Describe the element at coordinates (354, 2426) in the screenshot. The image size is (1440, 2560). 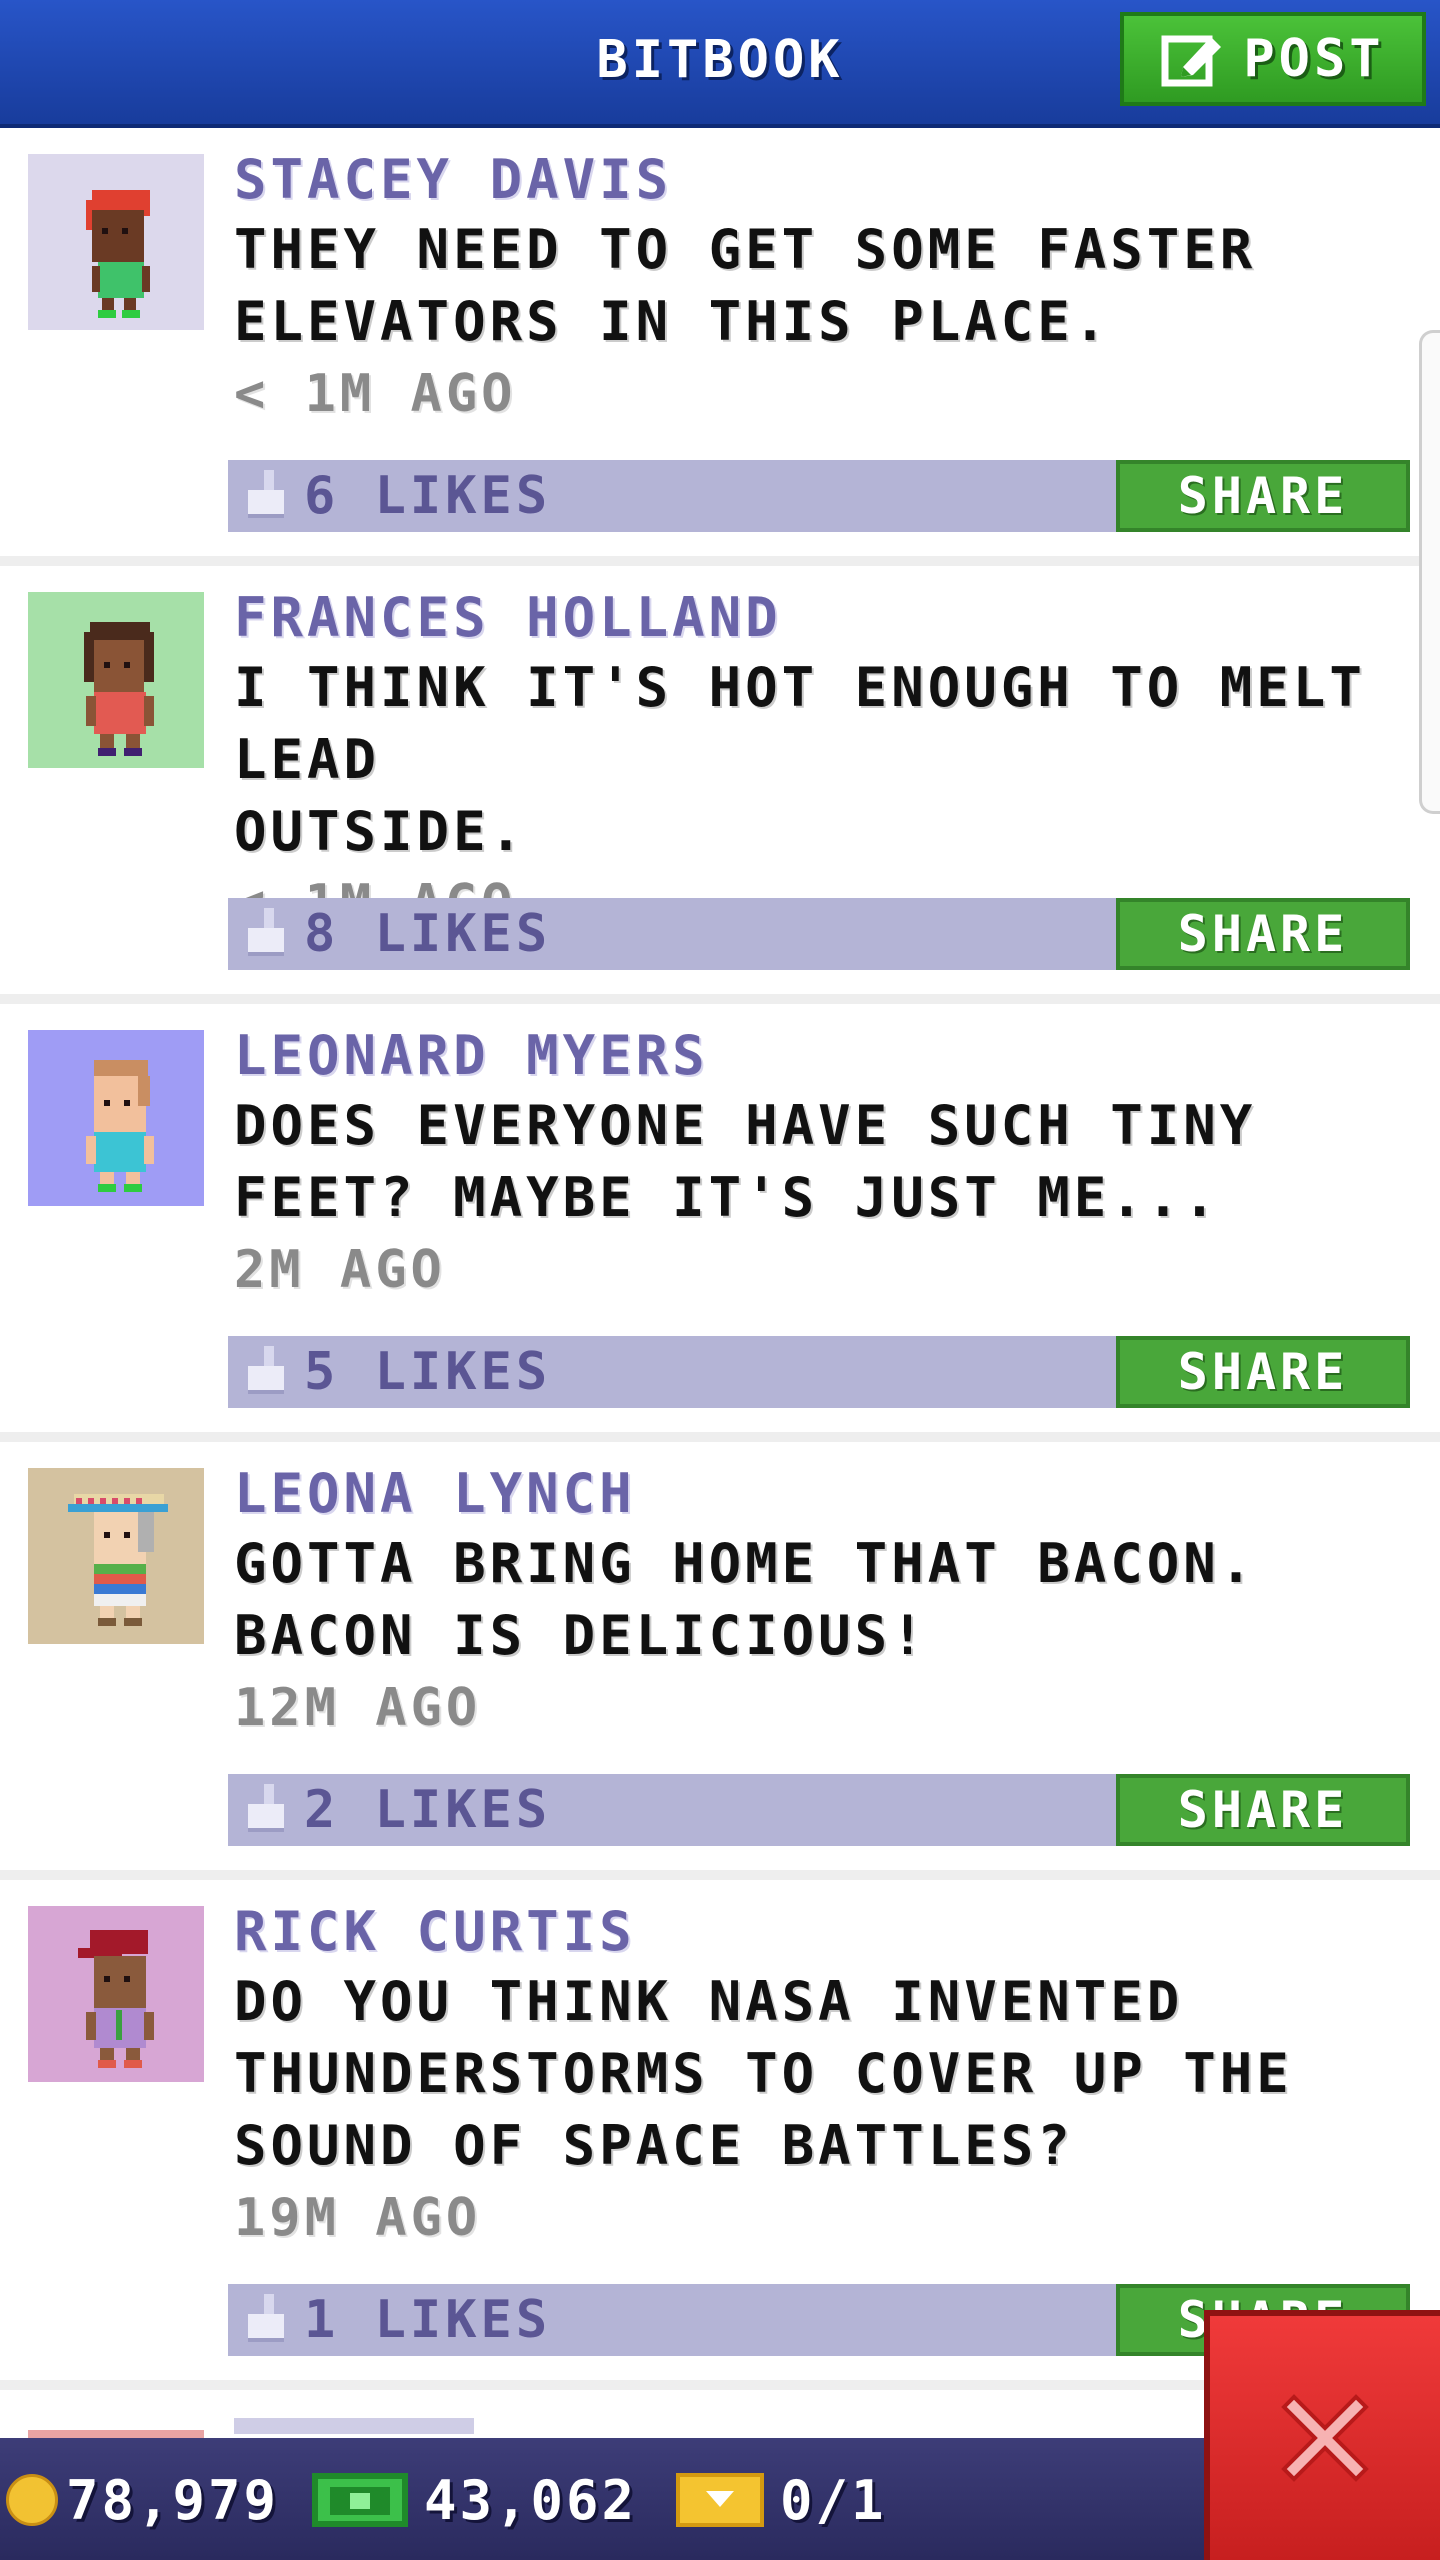
I see `post-author` at that location.